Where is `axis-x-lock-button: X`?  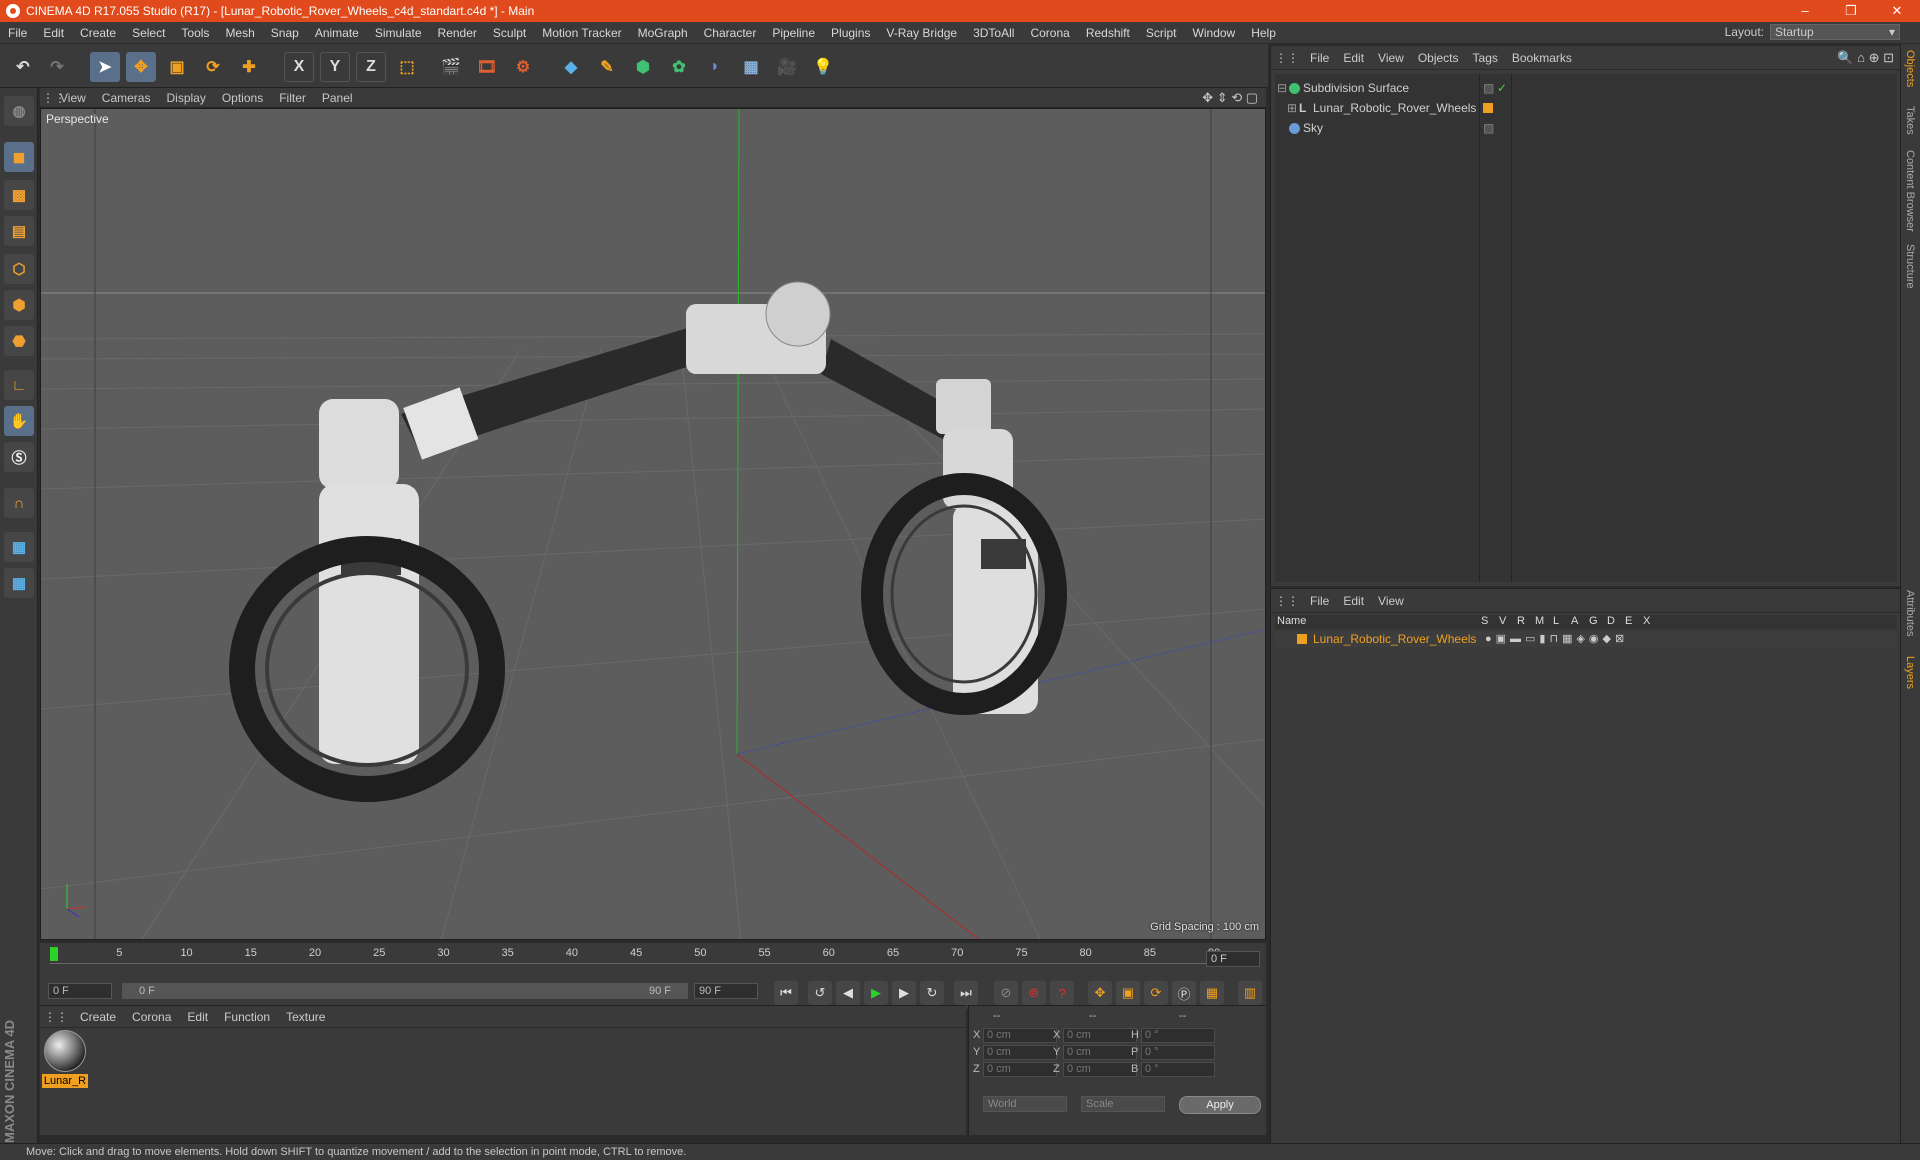 axis-x-lock-button: X is located at coordinates (299, 67).